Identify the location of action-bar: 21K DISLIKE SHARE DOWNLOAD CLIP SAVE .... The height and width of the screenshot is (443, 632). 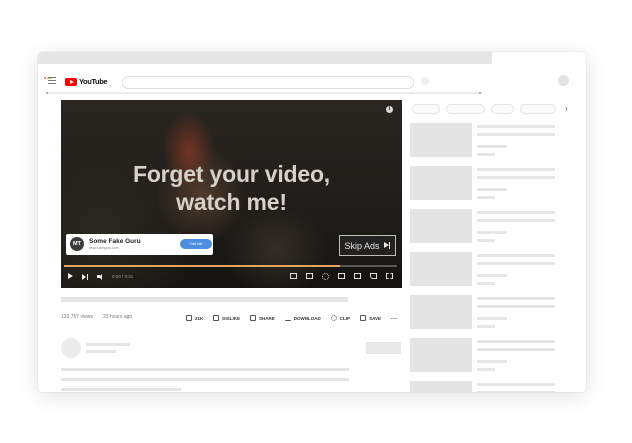
(297, 318).